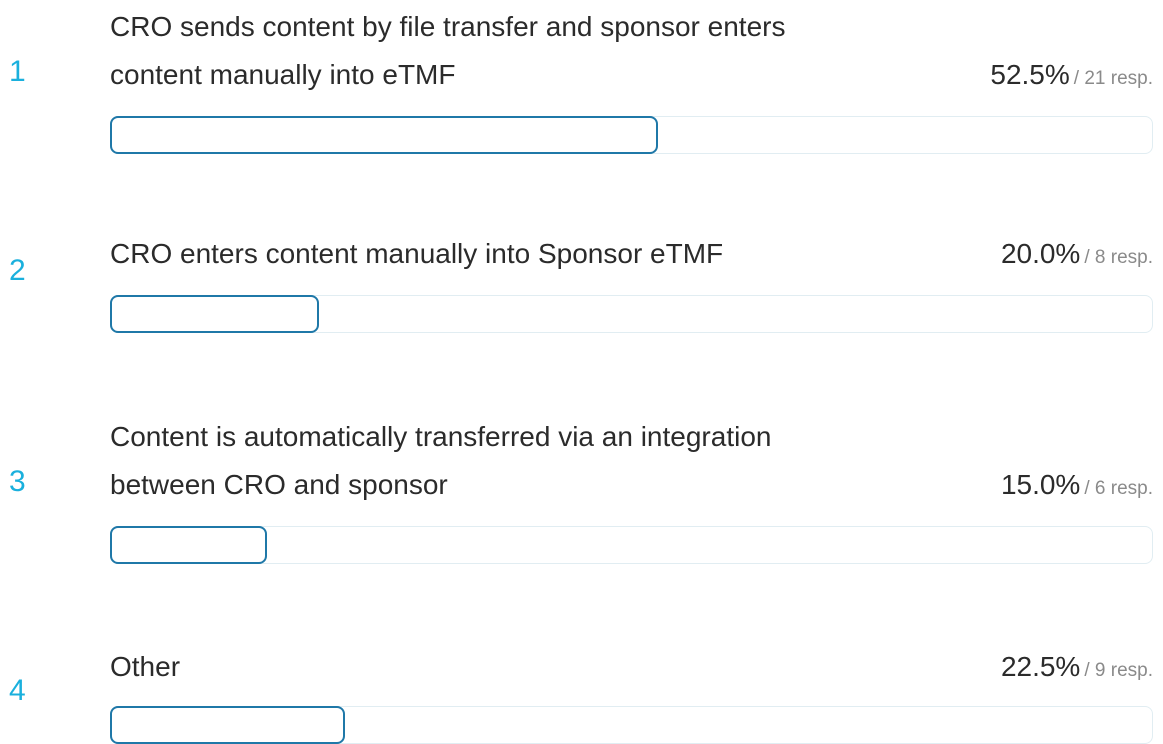 Image resolution: width=1163 pixels, height=744 pixels. Describe the element at coordinates (17, 71) in the screenshot. I see `row-index: 1` at that location.